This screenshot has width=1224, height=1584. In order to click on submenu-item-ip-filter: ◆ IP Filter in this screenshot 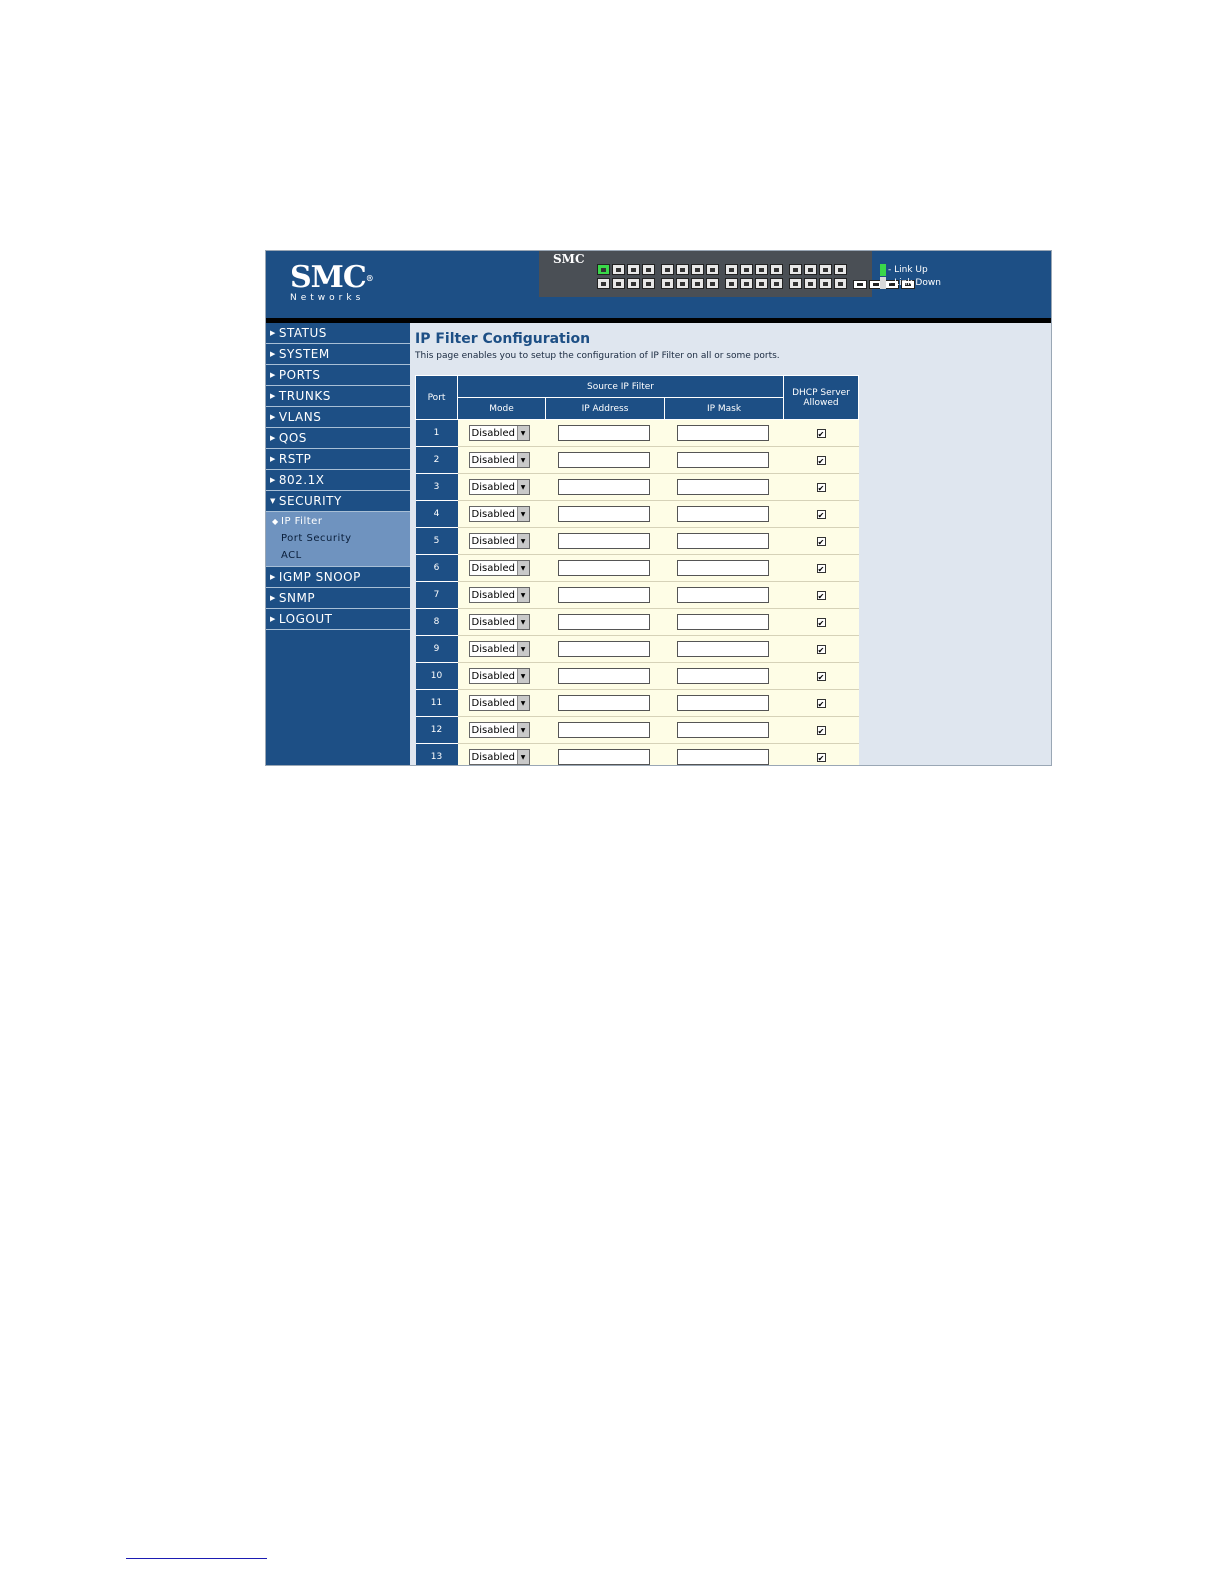, I will do `click(338, 521)`.